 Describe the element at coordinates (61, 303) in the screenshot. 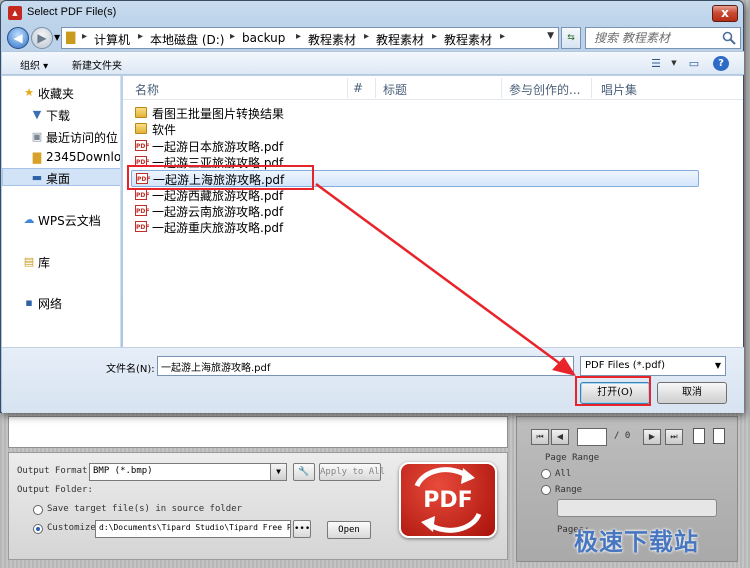

I see `nav-item-network: ▪ 网络` at that location.